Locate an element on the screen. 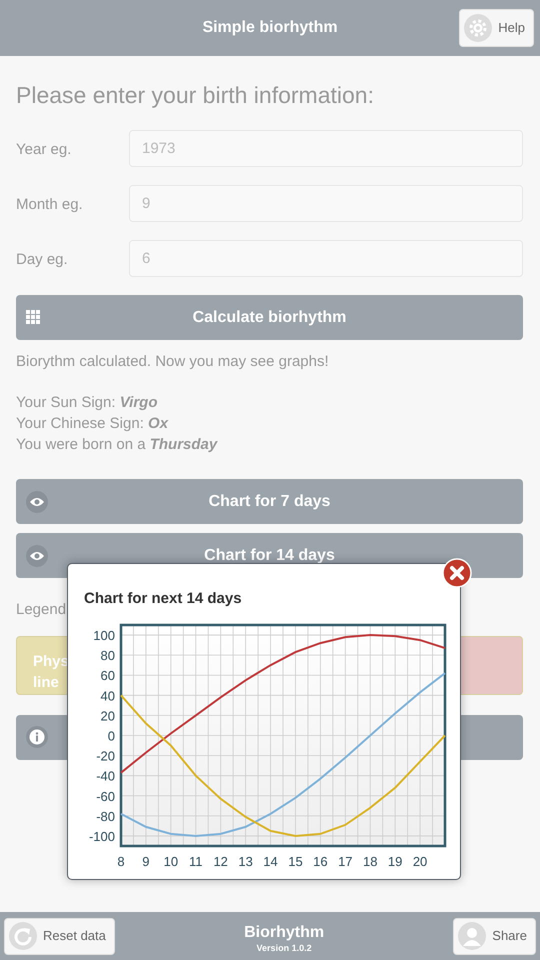  input-field: 9 is located at coordinates (326, 203).